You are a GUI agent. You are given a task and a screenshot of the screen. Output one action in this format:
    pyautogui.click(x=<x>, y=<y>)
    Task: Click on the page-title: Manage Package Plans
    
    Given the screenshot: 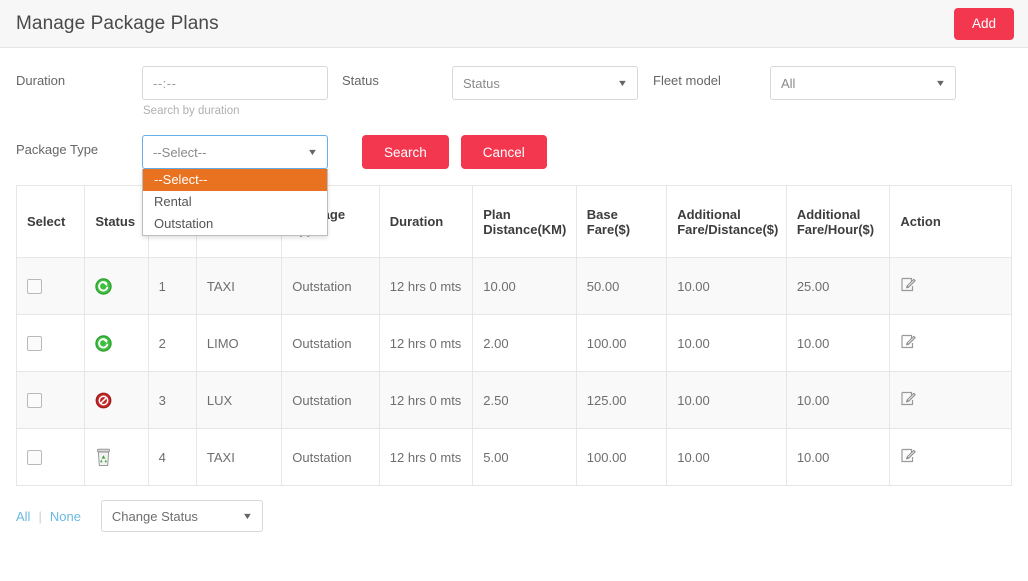 What is the action you would take?
    pyautogui.click(x=117, y=23)
    